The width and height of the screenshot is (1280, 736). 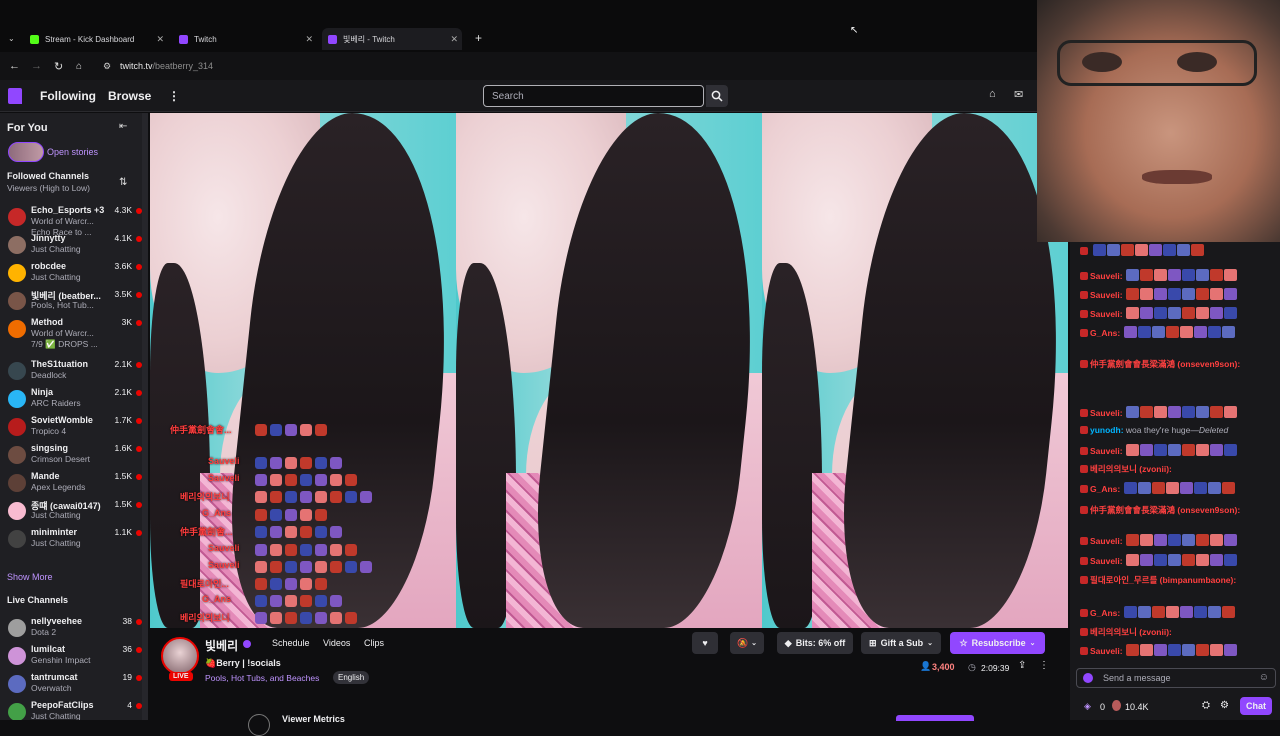 What do you see at coordinates (1142, 250) in the screenshot?
I see `chat-message` at bounding box center [1142, 250].